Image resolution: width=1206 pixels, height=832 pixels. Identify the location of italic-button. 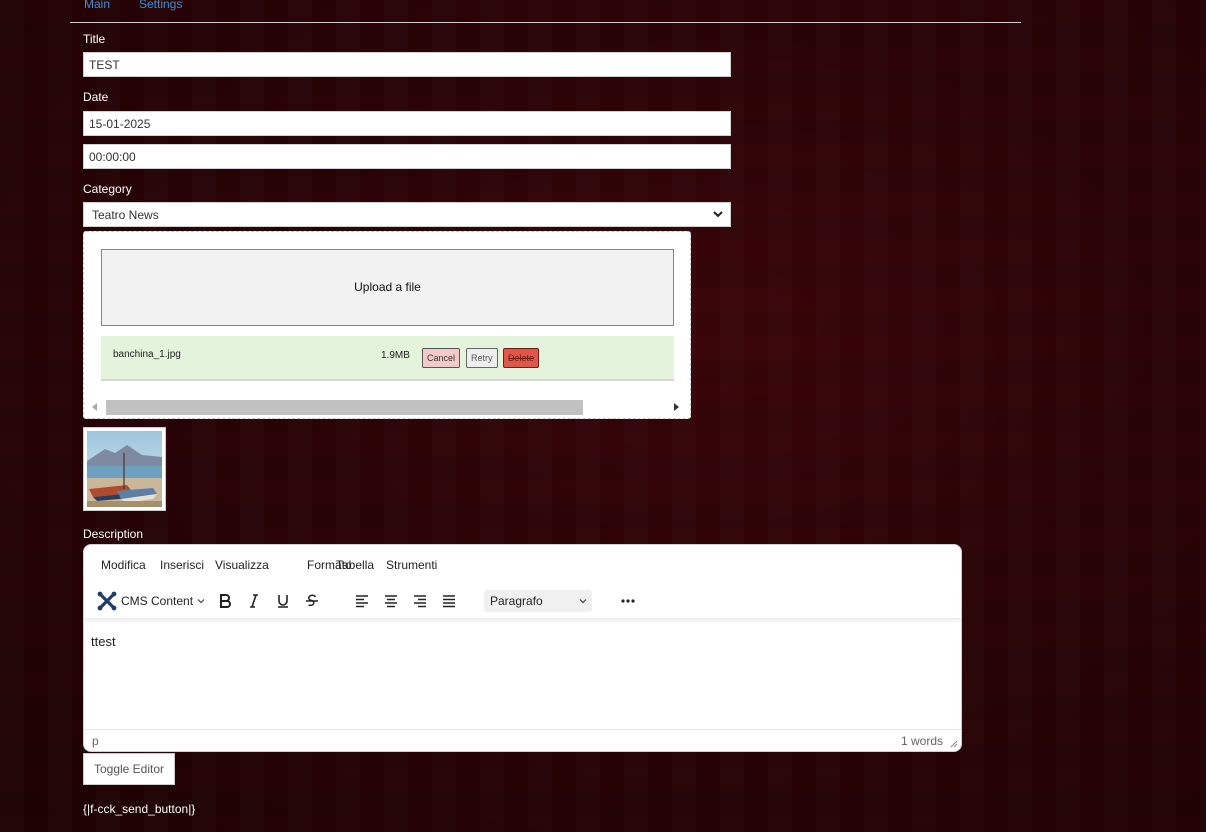
(254, 601).